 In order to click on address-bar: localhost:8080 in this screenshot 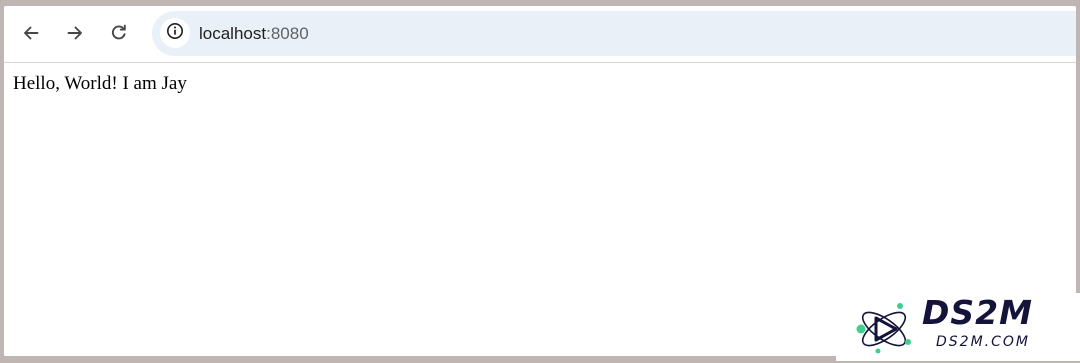, I will do `click(614, 33)`.